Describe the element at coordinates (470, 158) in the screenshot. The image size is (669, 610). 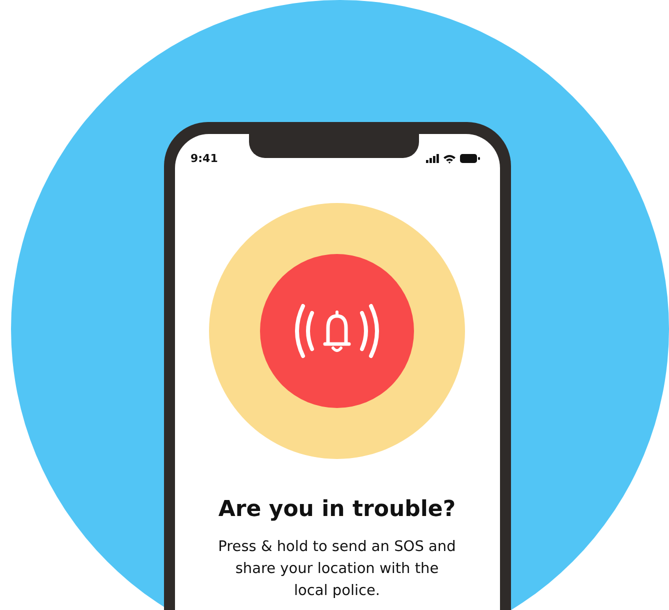
I see `battery-icon` at that location.